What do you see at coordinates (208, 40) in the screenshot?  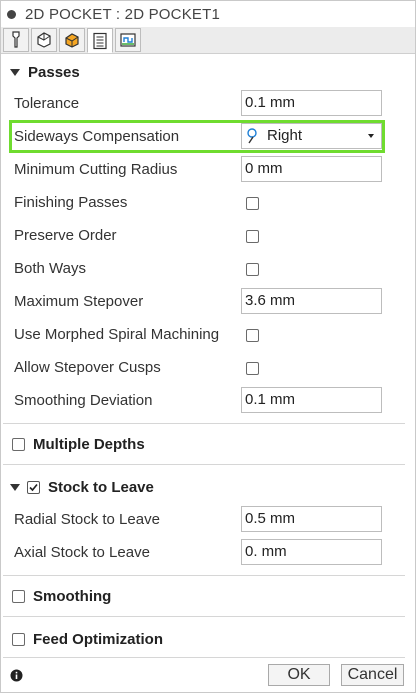 I see `tab-strip` at bounding box center [208, 40].